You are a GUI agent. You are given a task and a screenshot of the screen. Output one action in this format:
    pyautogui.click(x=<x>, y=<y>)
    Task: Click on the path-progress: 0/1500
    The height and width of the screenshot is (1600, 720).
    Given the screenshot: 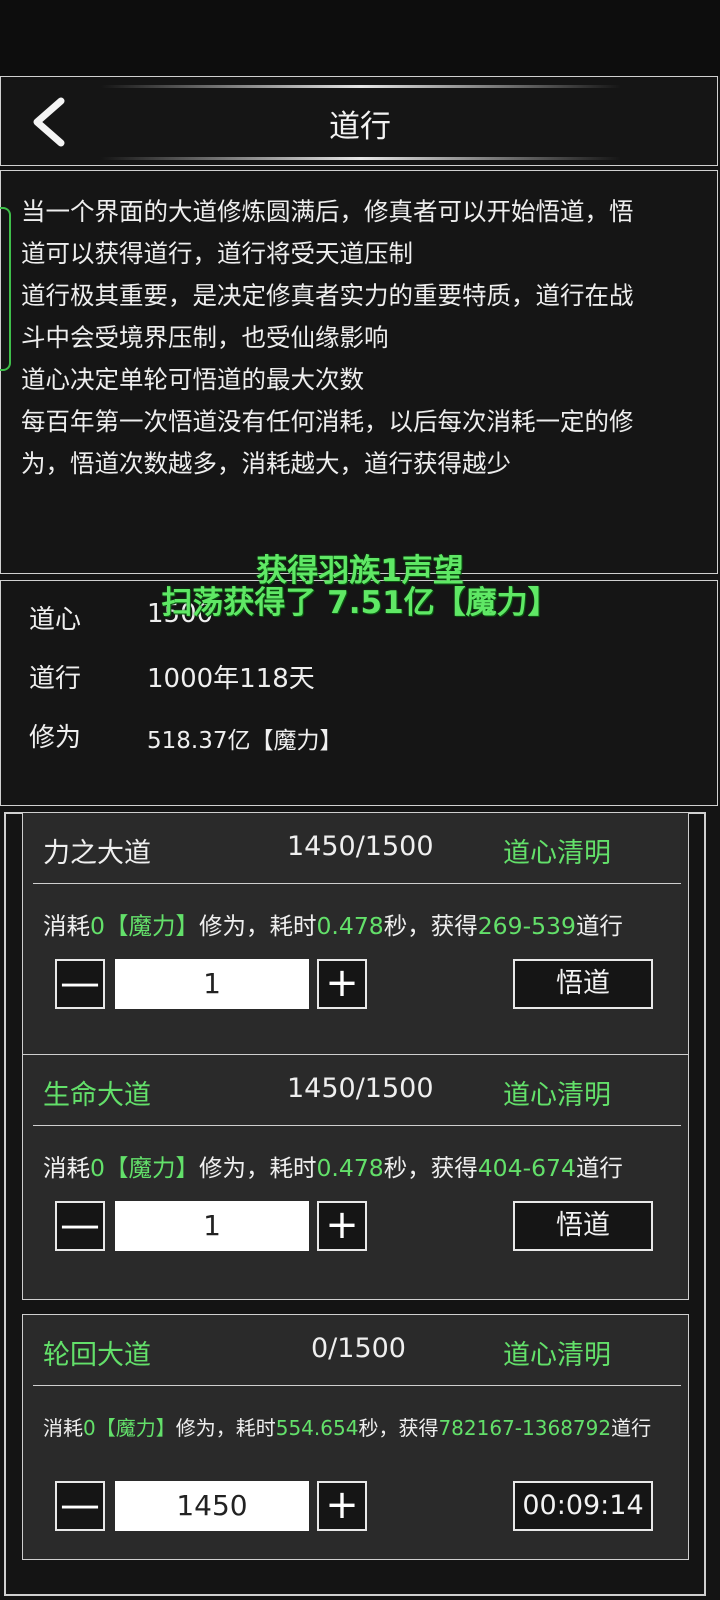 What is the action you would take?
    pyautogui.click(x=358, y=1348)
    